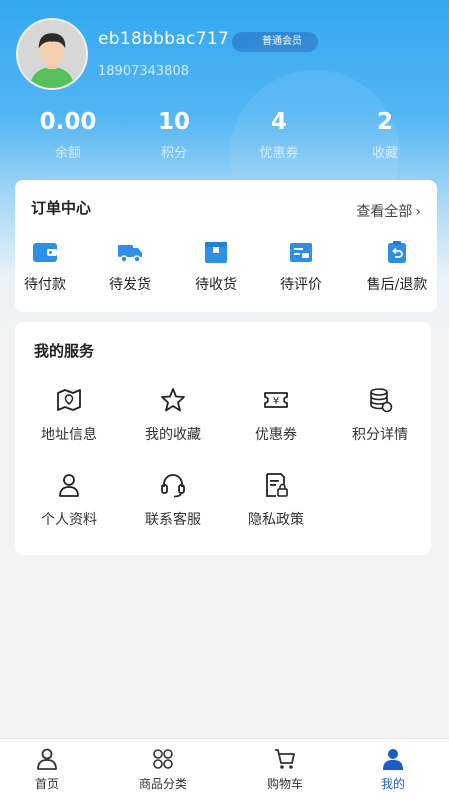 The height and width of the screenshot is (800, 449). What do you see at coordinates (279, 153) in the screenshot?
I see `stat-label: 优惠券` at bounding box center [279, 153].